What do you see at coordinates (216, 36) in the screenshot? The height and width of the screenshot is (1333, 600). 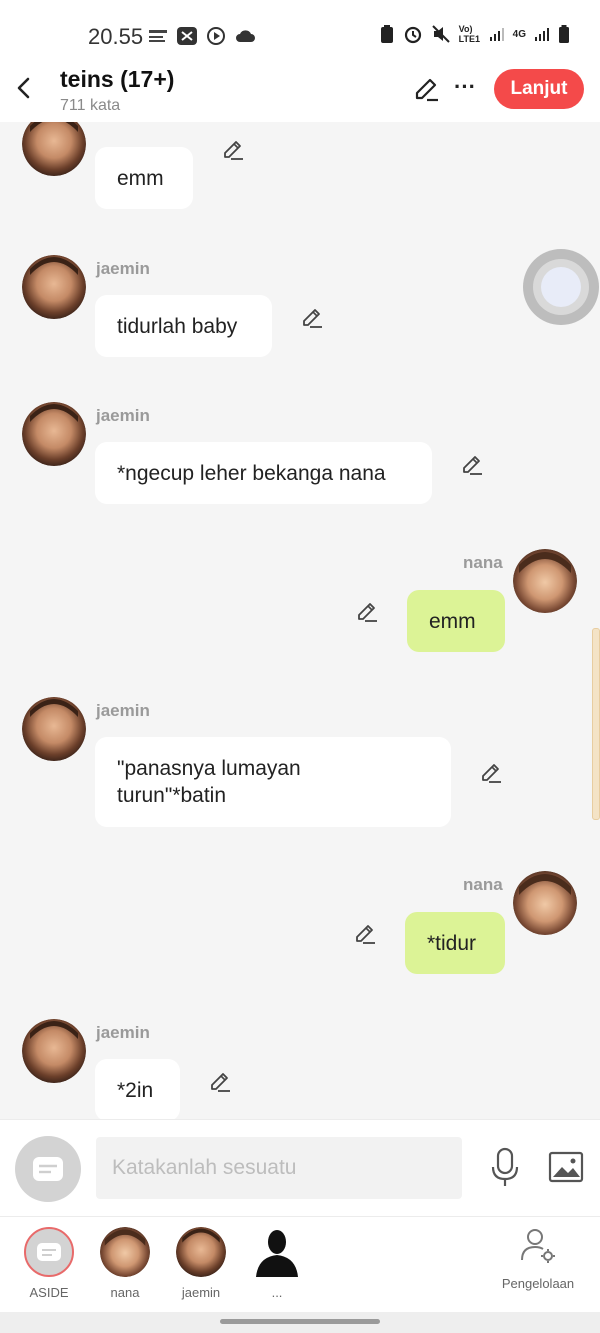 I see `play-icon` at bounding box center [216, 36].